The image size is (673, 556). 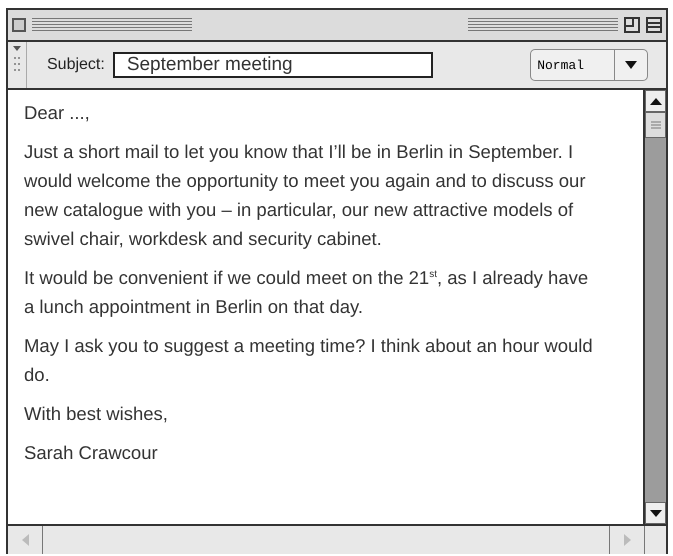 What do you see at coordinates (19, 25) in the screenshot?
I see `close-box-icon` at bounding box center [19, 25].